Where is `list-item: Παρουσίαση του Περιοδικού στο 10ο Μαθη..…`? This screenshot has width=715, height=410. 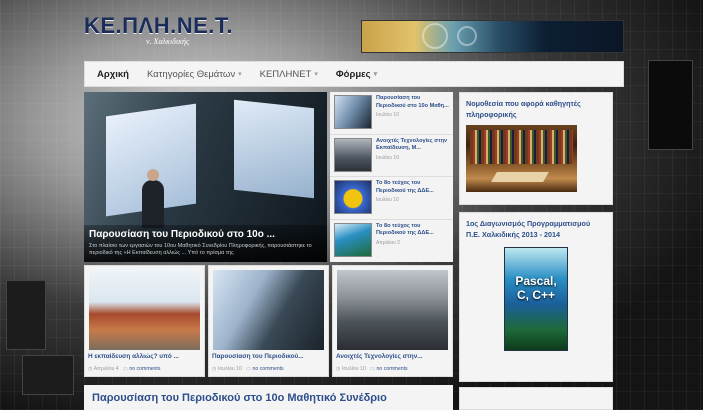 list-item: Παρουσίαση του Περιοδικού στο 10ο Μαθη..… is located at coordinates (391, 113).